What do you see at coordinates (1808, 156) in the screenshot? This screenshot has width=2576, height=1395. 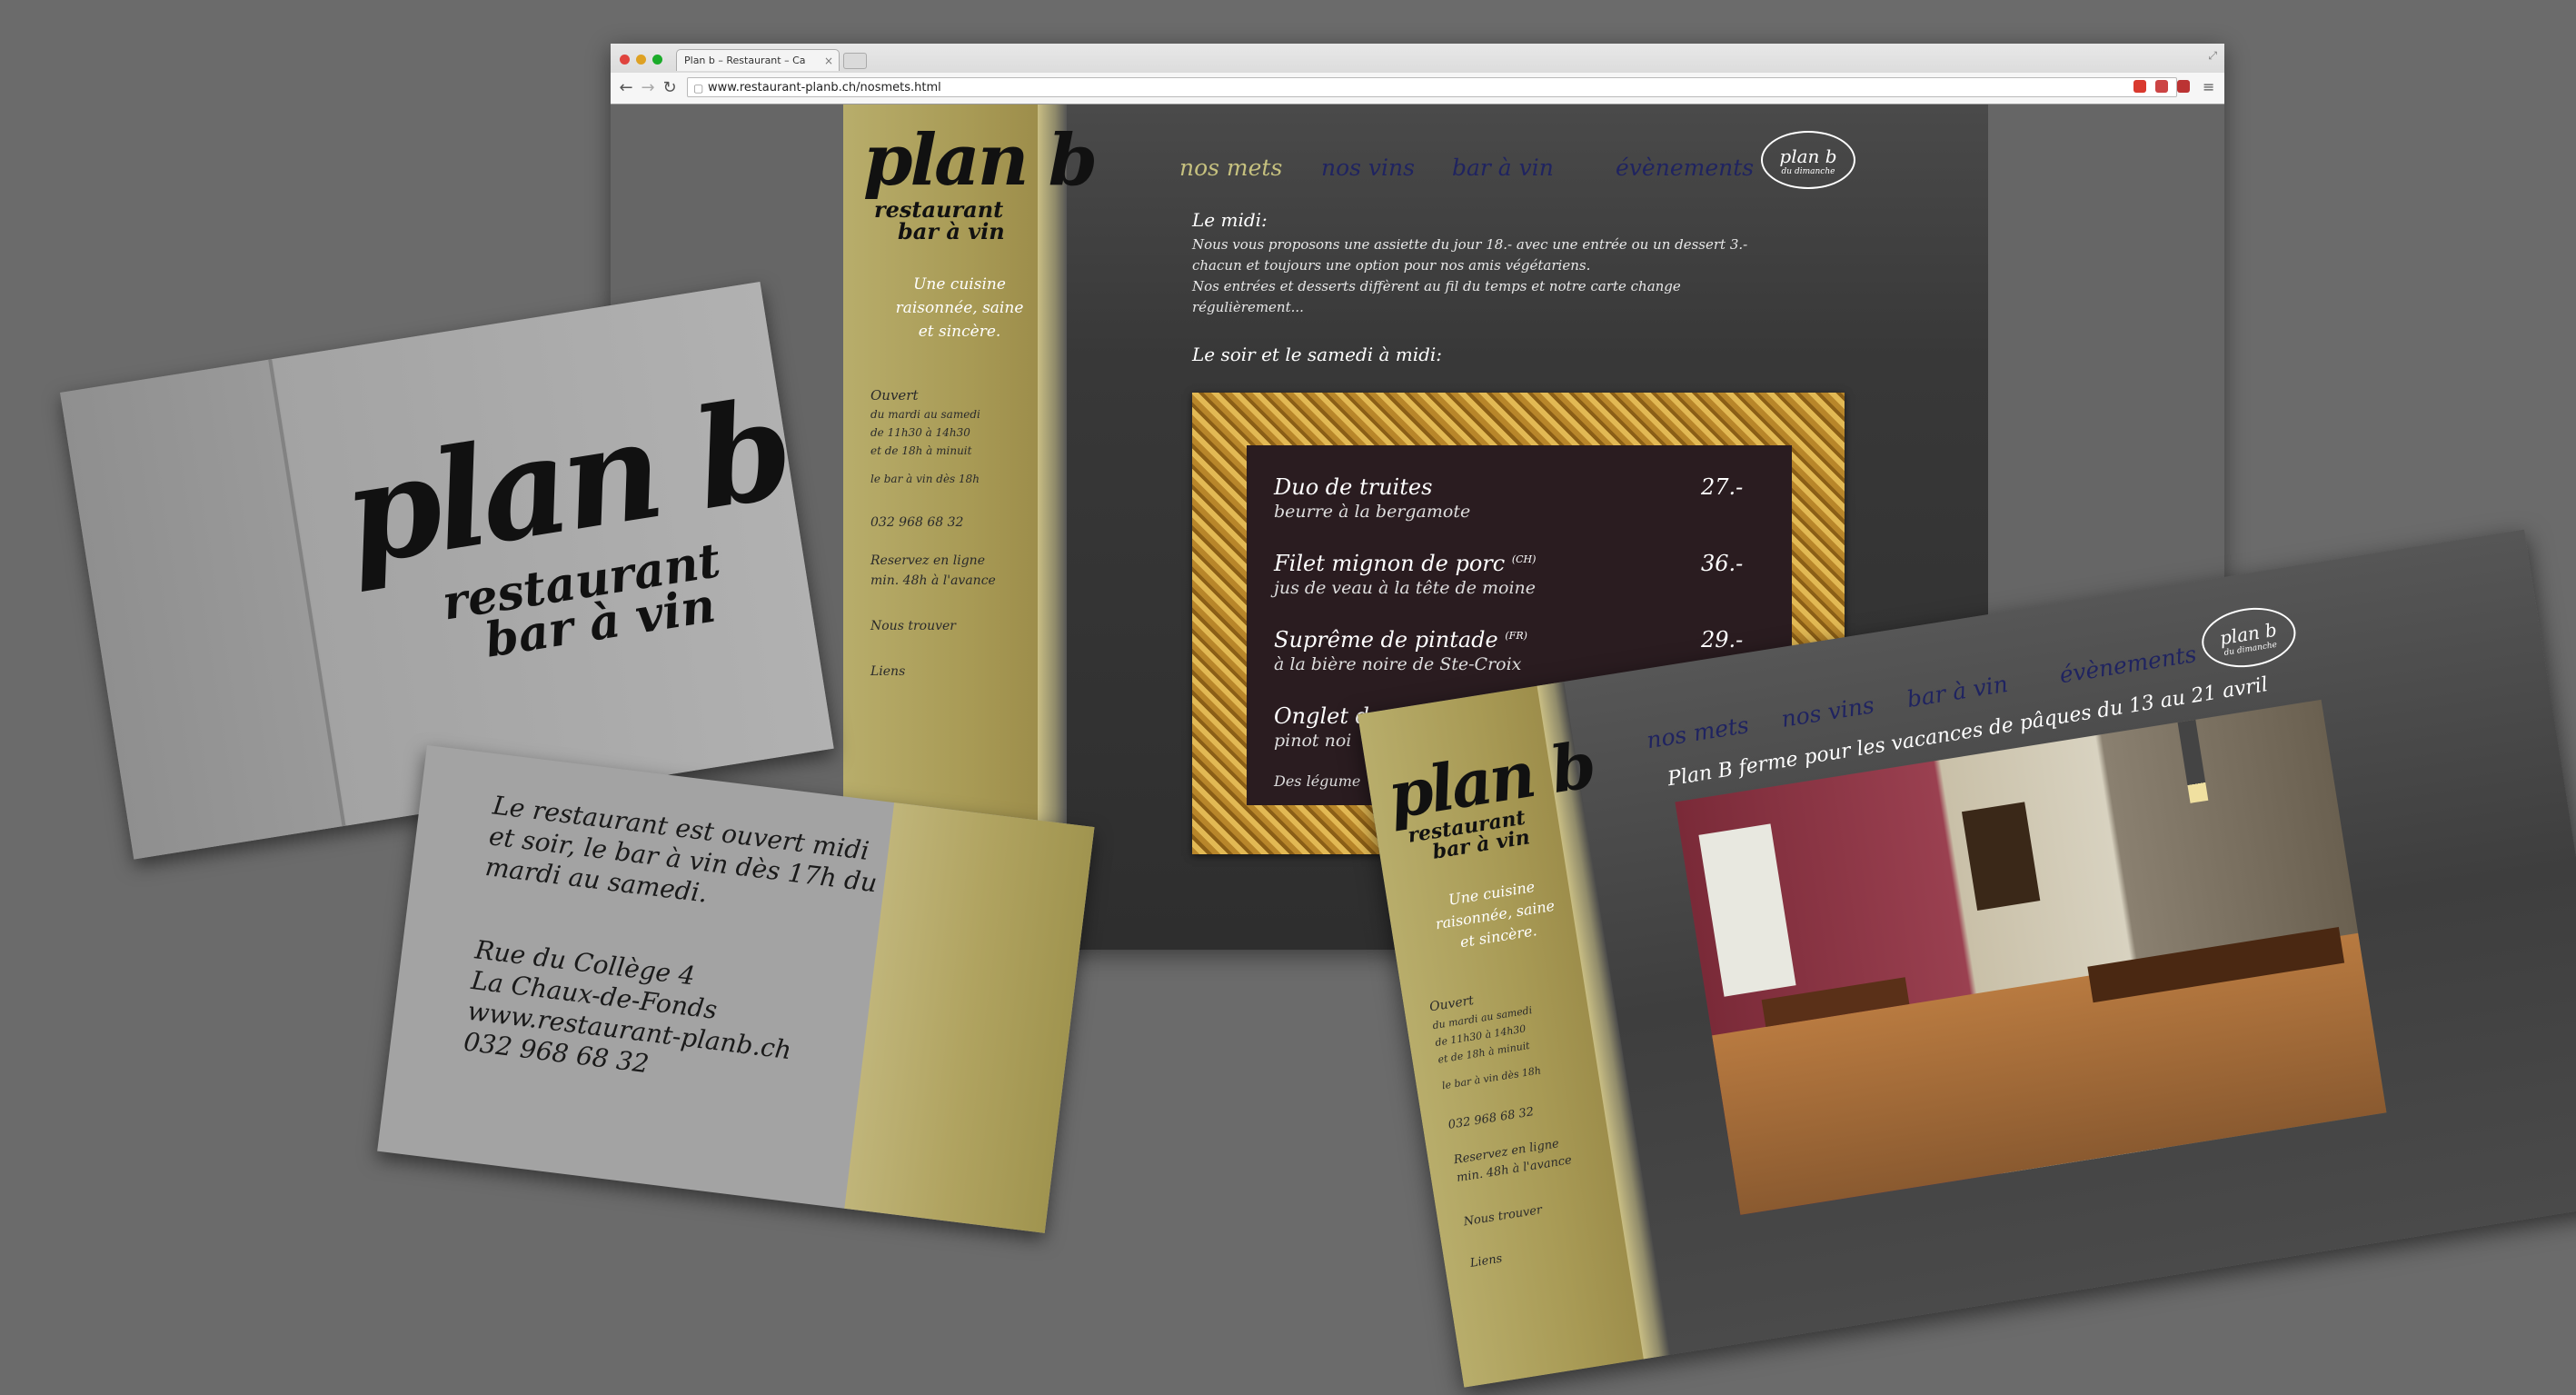 I see `circle-logo-main: plan b` at bounding box center [1808, 156].